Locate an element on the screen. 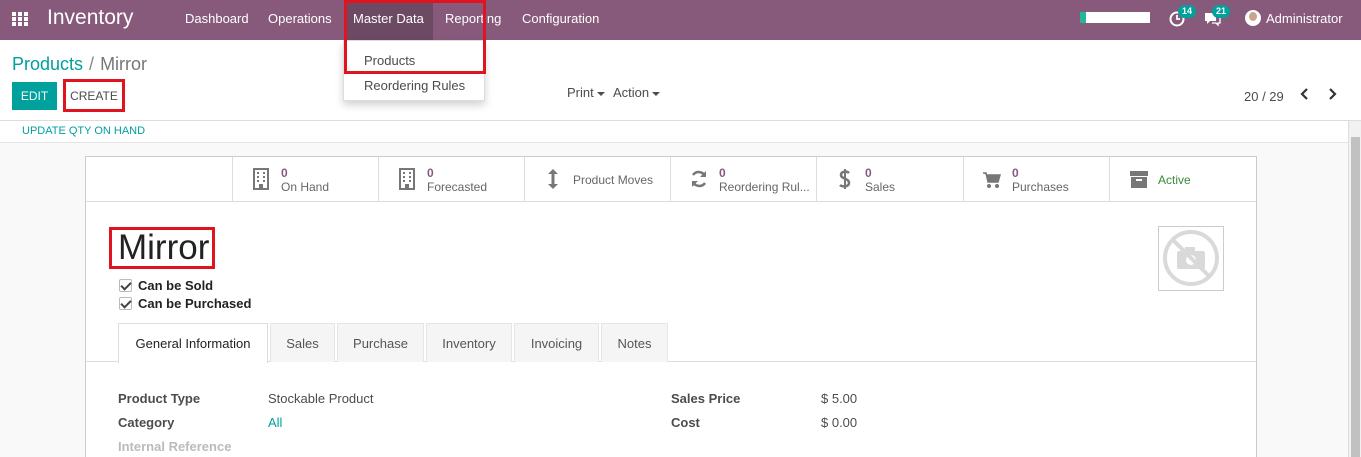 The width and height of the screenshot is (1361, 457). can-be-sold-label: Can be Sold is located at coordinates (176, 285).